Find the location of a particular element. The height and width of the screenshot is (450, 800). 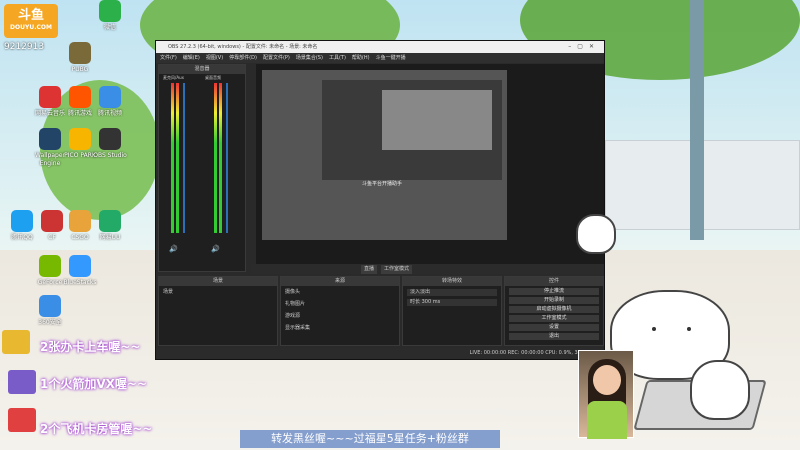

preview-image: 斗鱼平台开播助手 is located at coordinates (384, 155).